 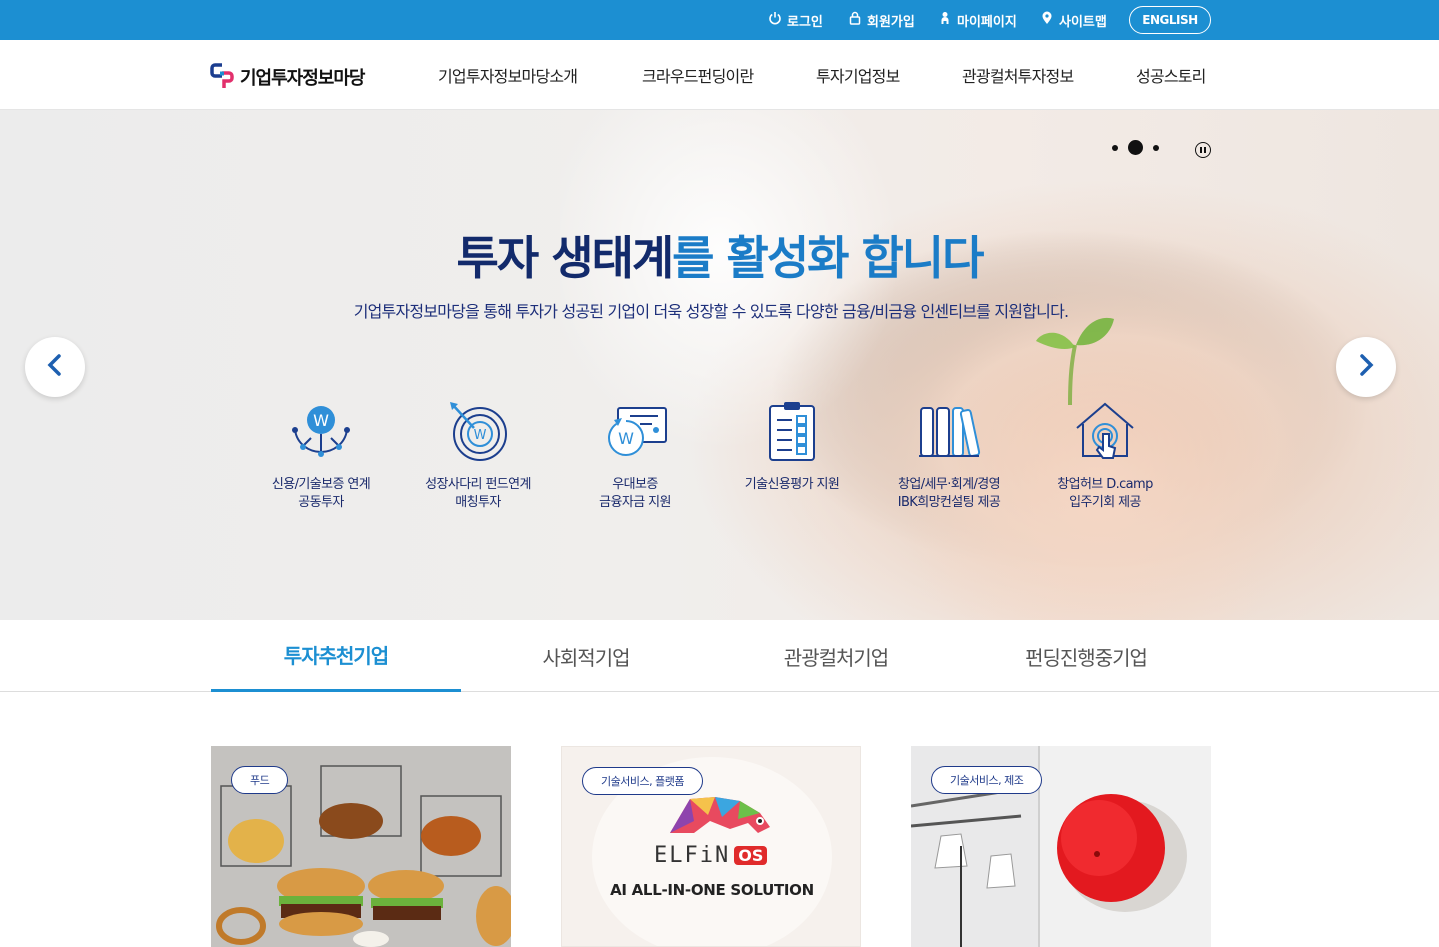 I want to click on lock-icon, so click(x=855, y=20).